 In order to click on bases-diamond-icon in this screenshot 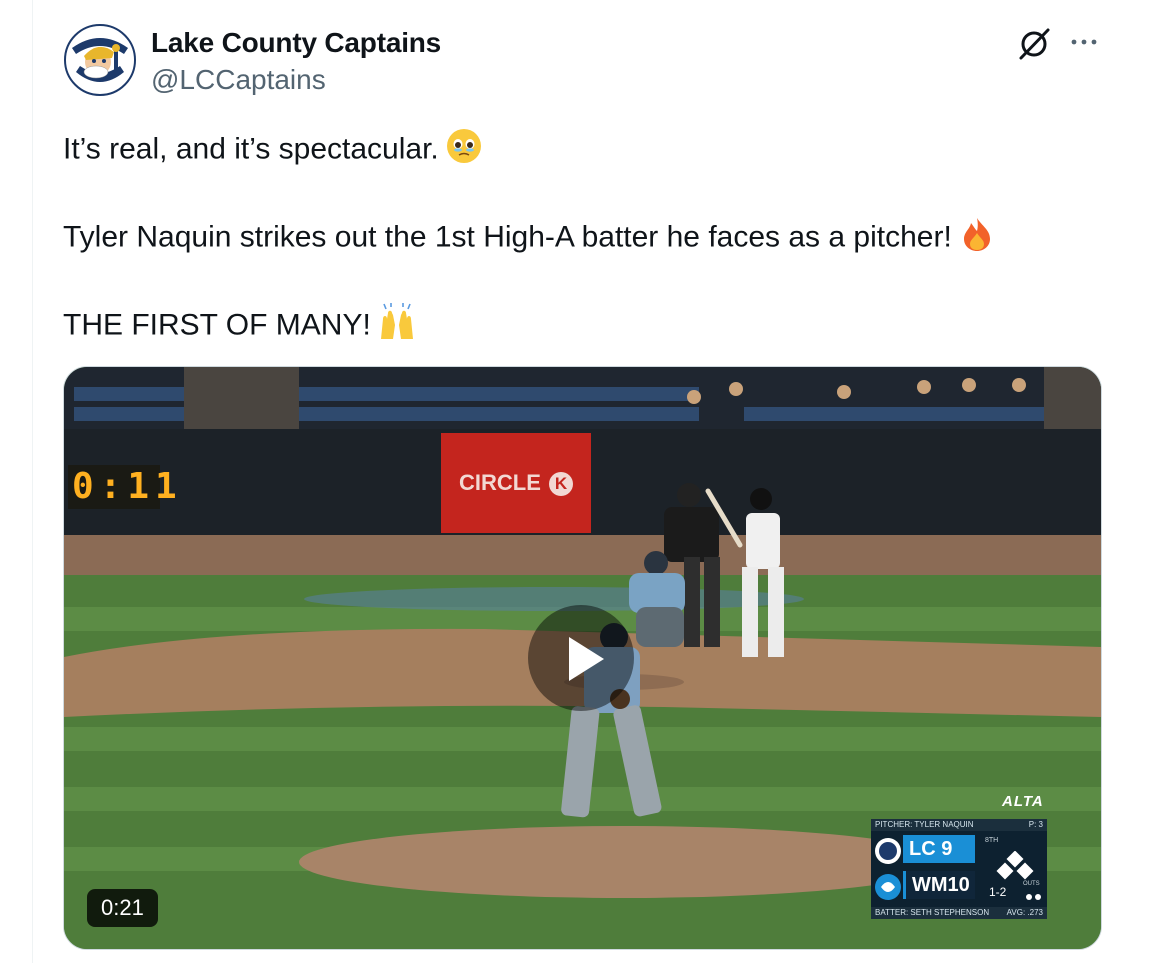, I will do `click(1015, 865)`.